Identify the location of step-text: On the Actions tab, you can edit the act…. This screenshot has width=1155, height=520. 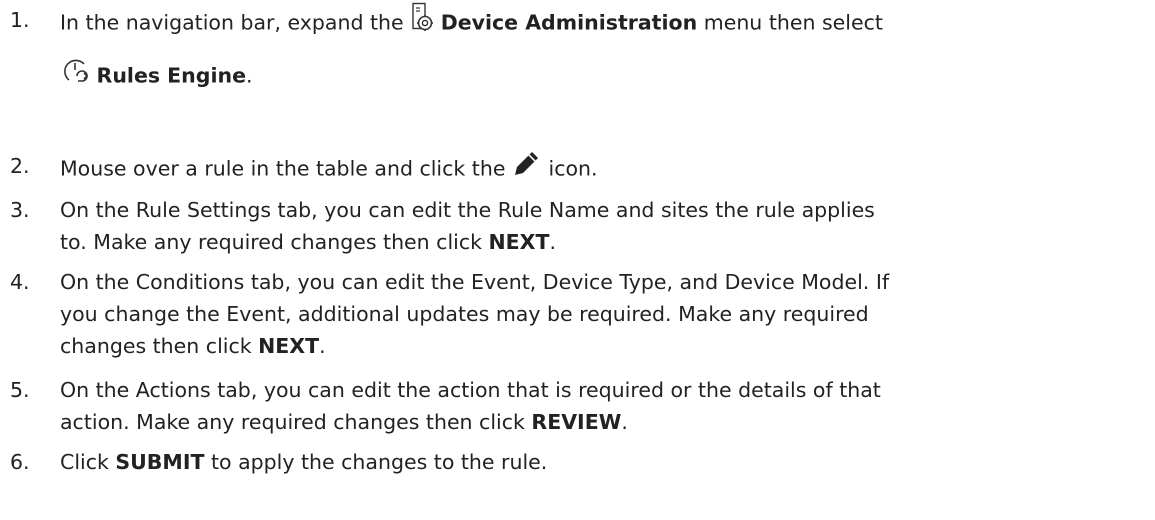
(600, 406).